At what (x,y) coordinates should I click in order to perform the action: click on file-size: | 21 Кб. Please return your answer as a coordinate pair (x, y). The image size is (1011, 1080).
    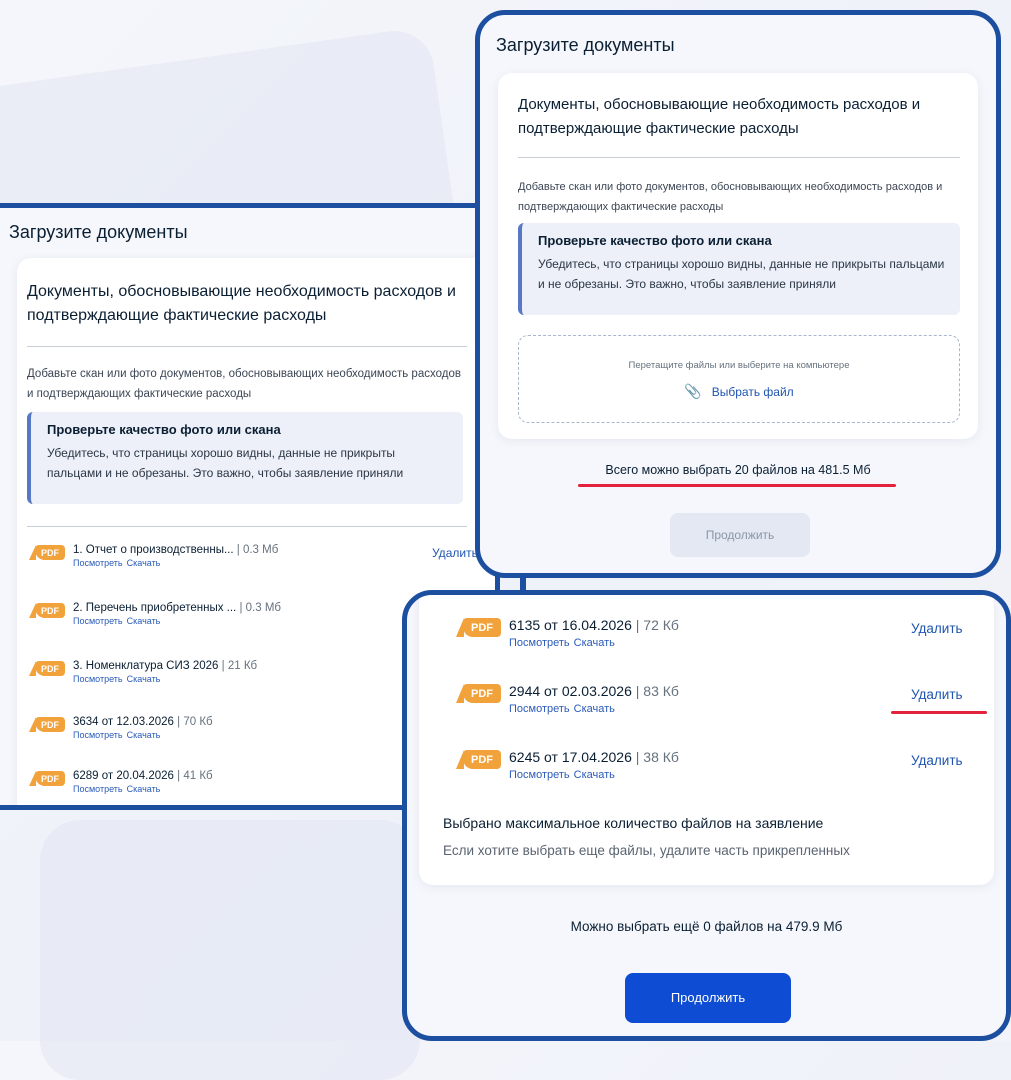
    Looking at the image, I should click on (238, 666).